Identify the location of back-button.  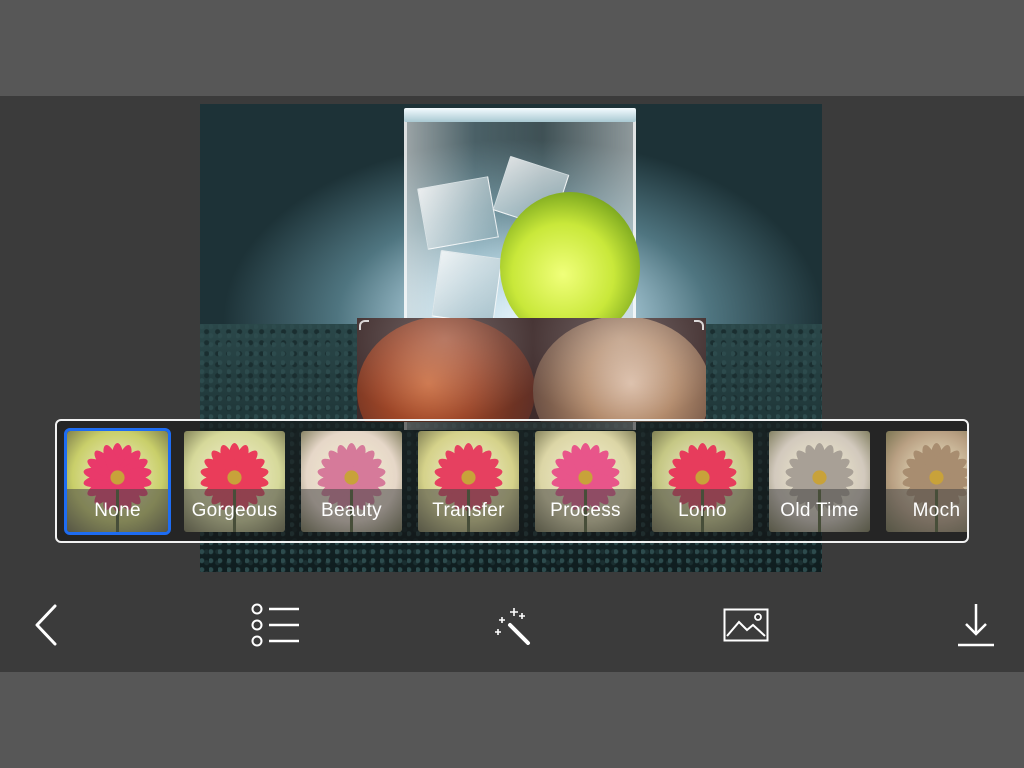
(46, 627).